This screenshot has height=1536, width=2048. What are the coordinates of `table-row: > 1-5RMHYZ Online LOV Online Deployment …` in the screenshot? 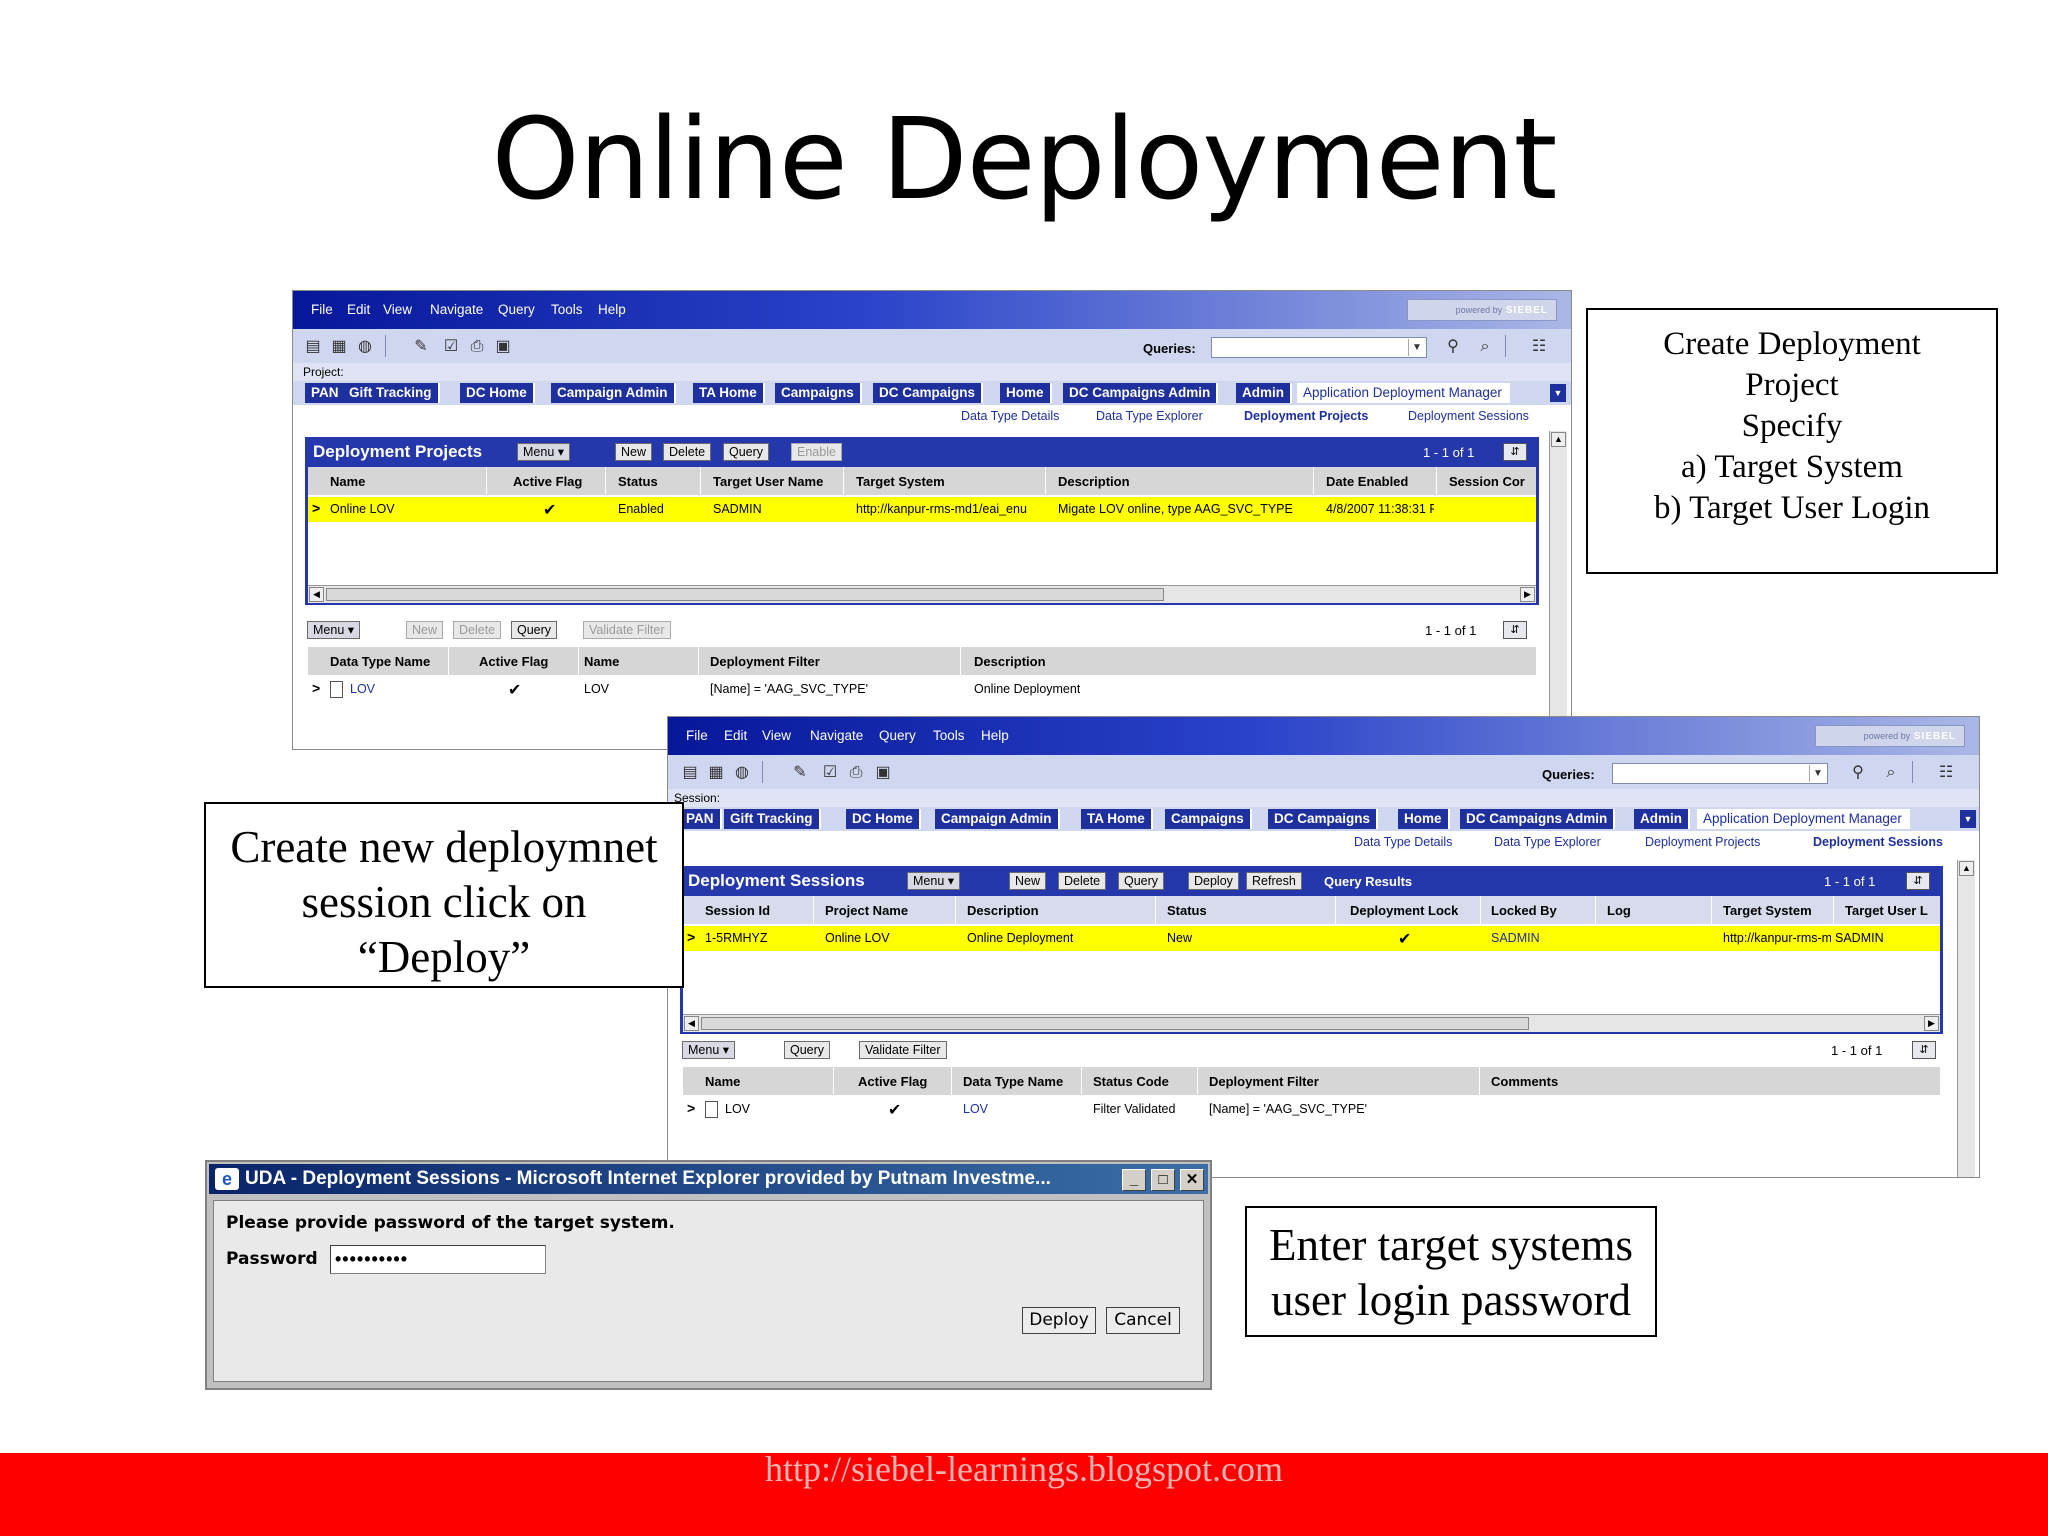 It's located at (1311, 938).